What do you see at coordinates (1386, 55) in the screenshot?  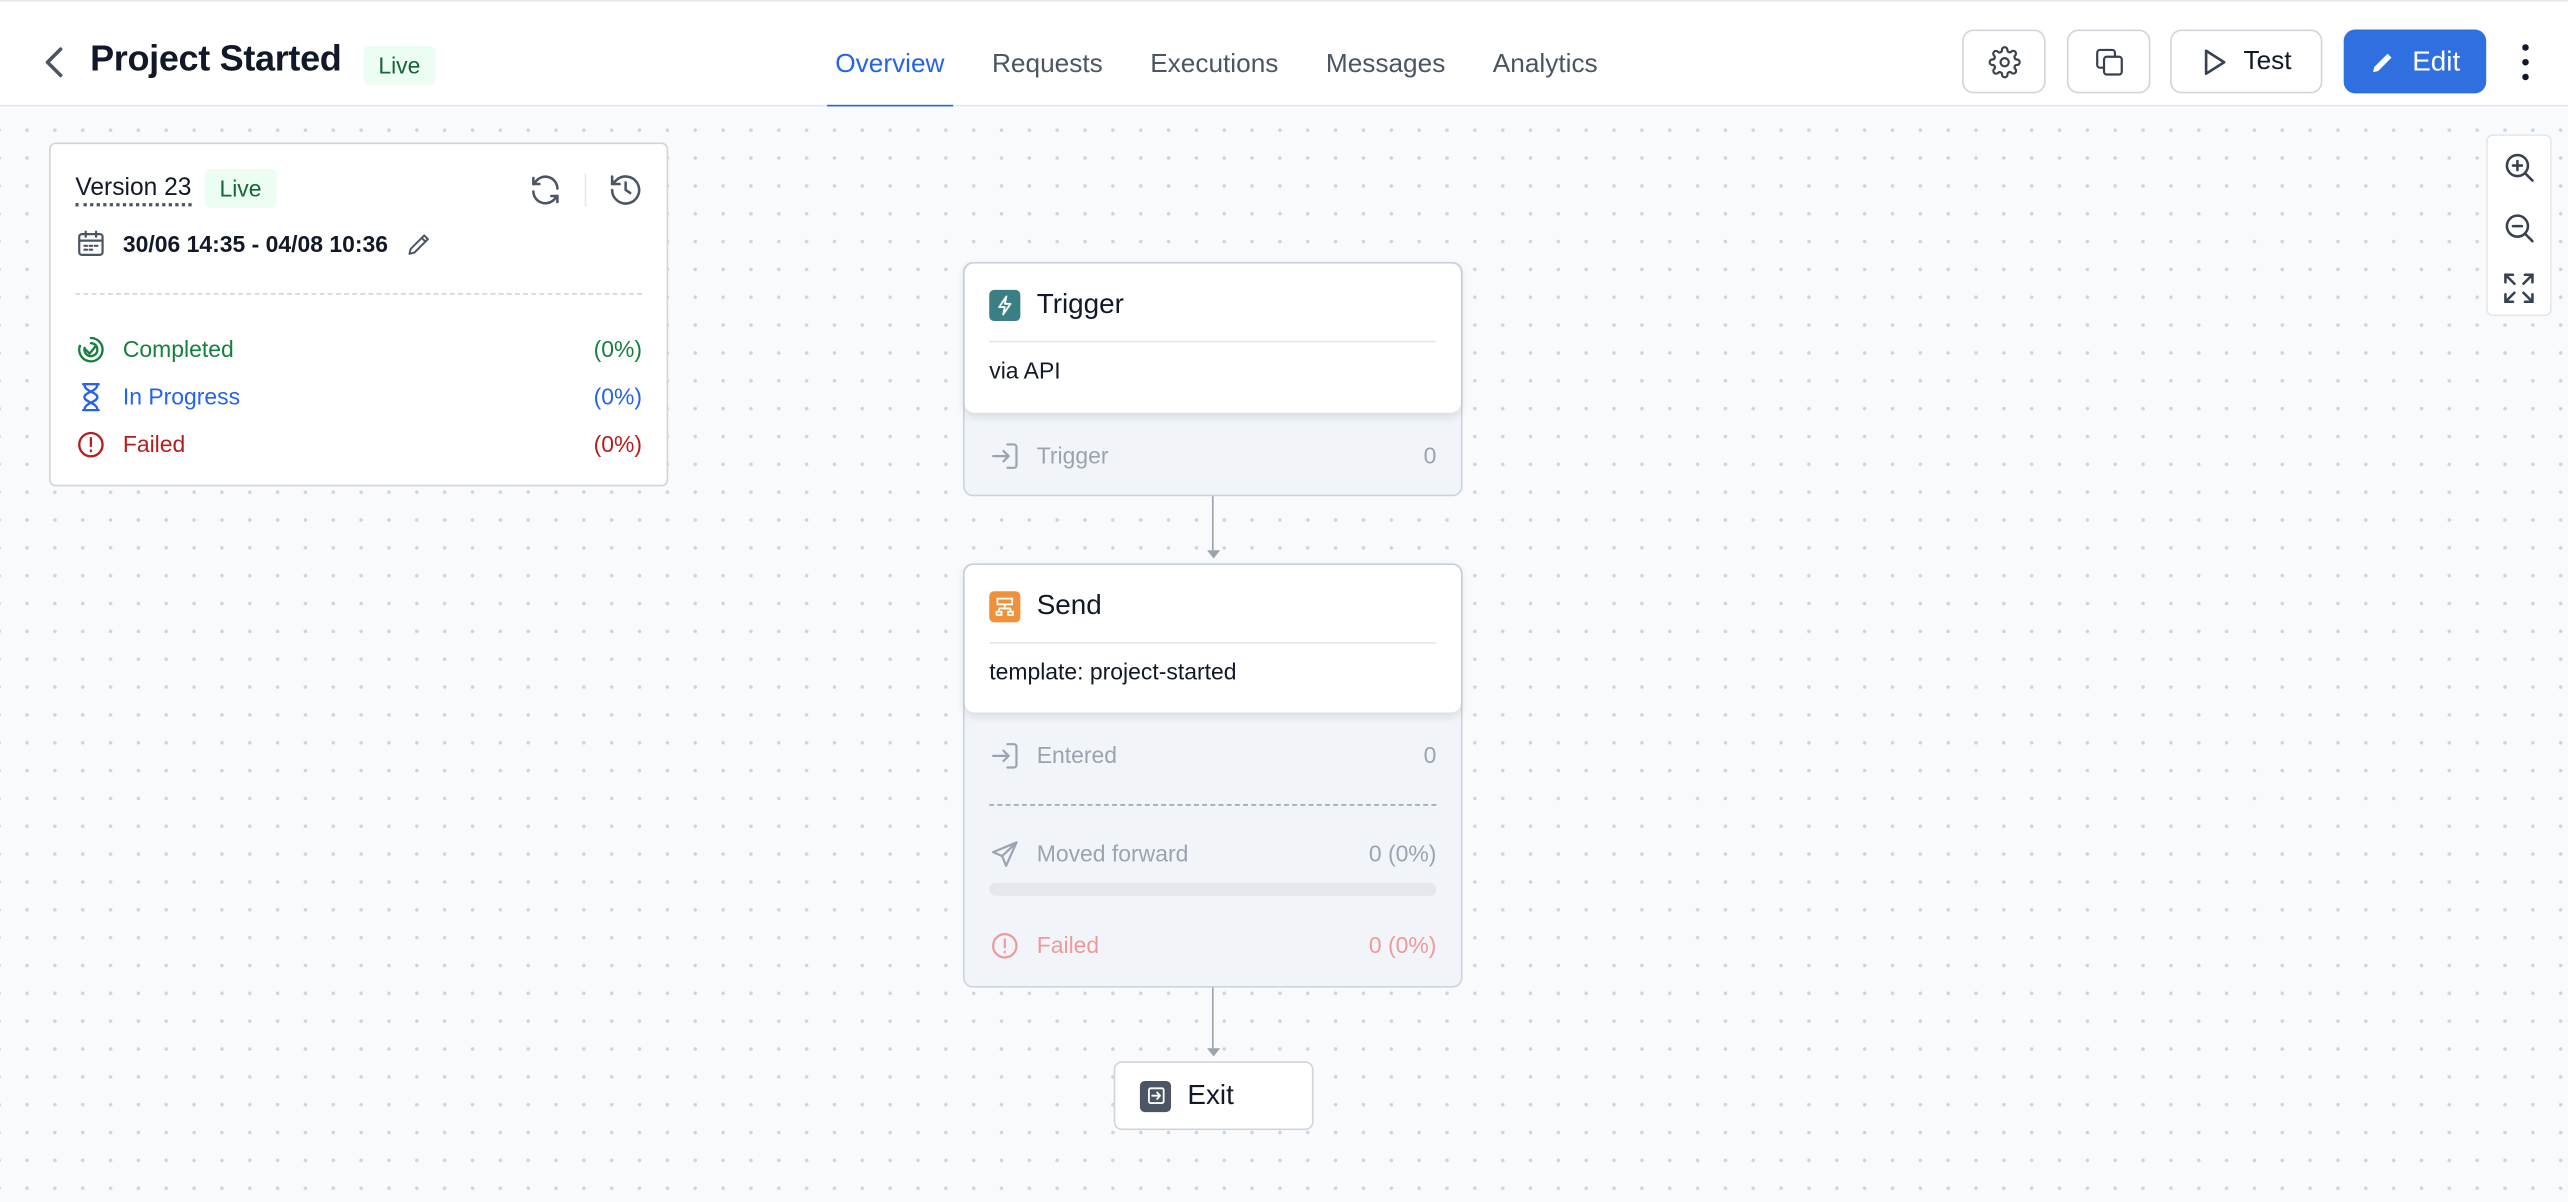 I see `tab-messages: Messages` at bounding box center [1386, 55].